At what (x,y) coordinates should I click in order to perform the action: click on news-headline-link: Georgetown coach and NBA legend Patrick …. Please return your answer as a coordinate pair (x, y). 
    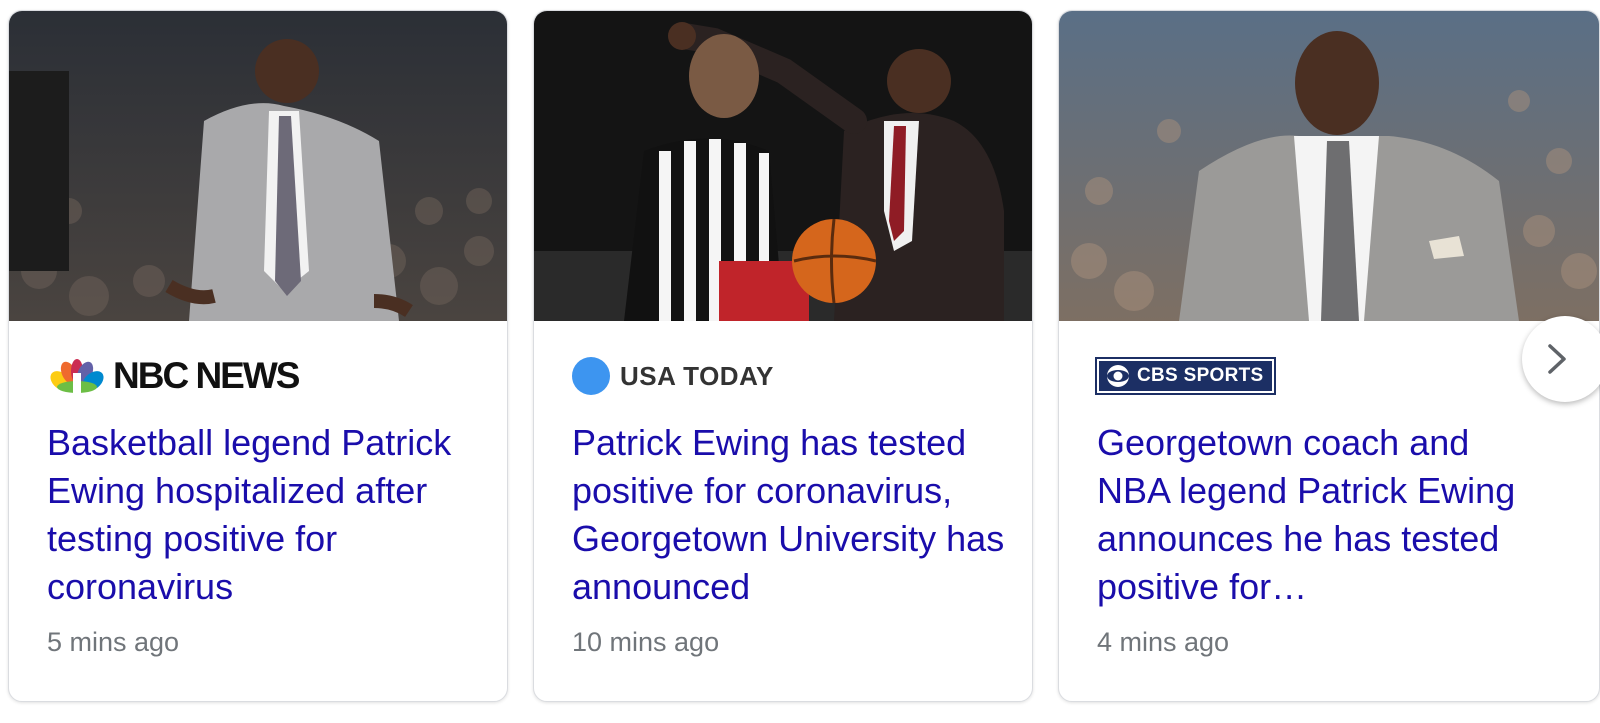
    Looking at the image, I should click on (1317, 515).